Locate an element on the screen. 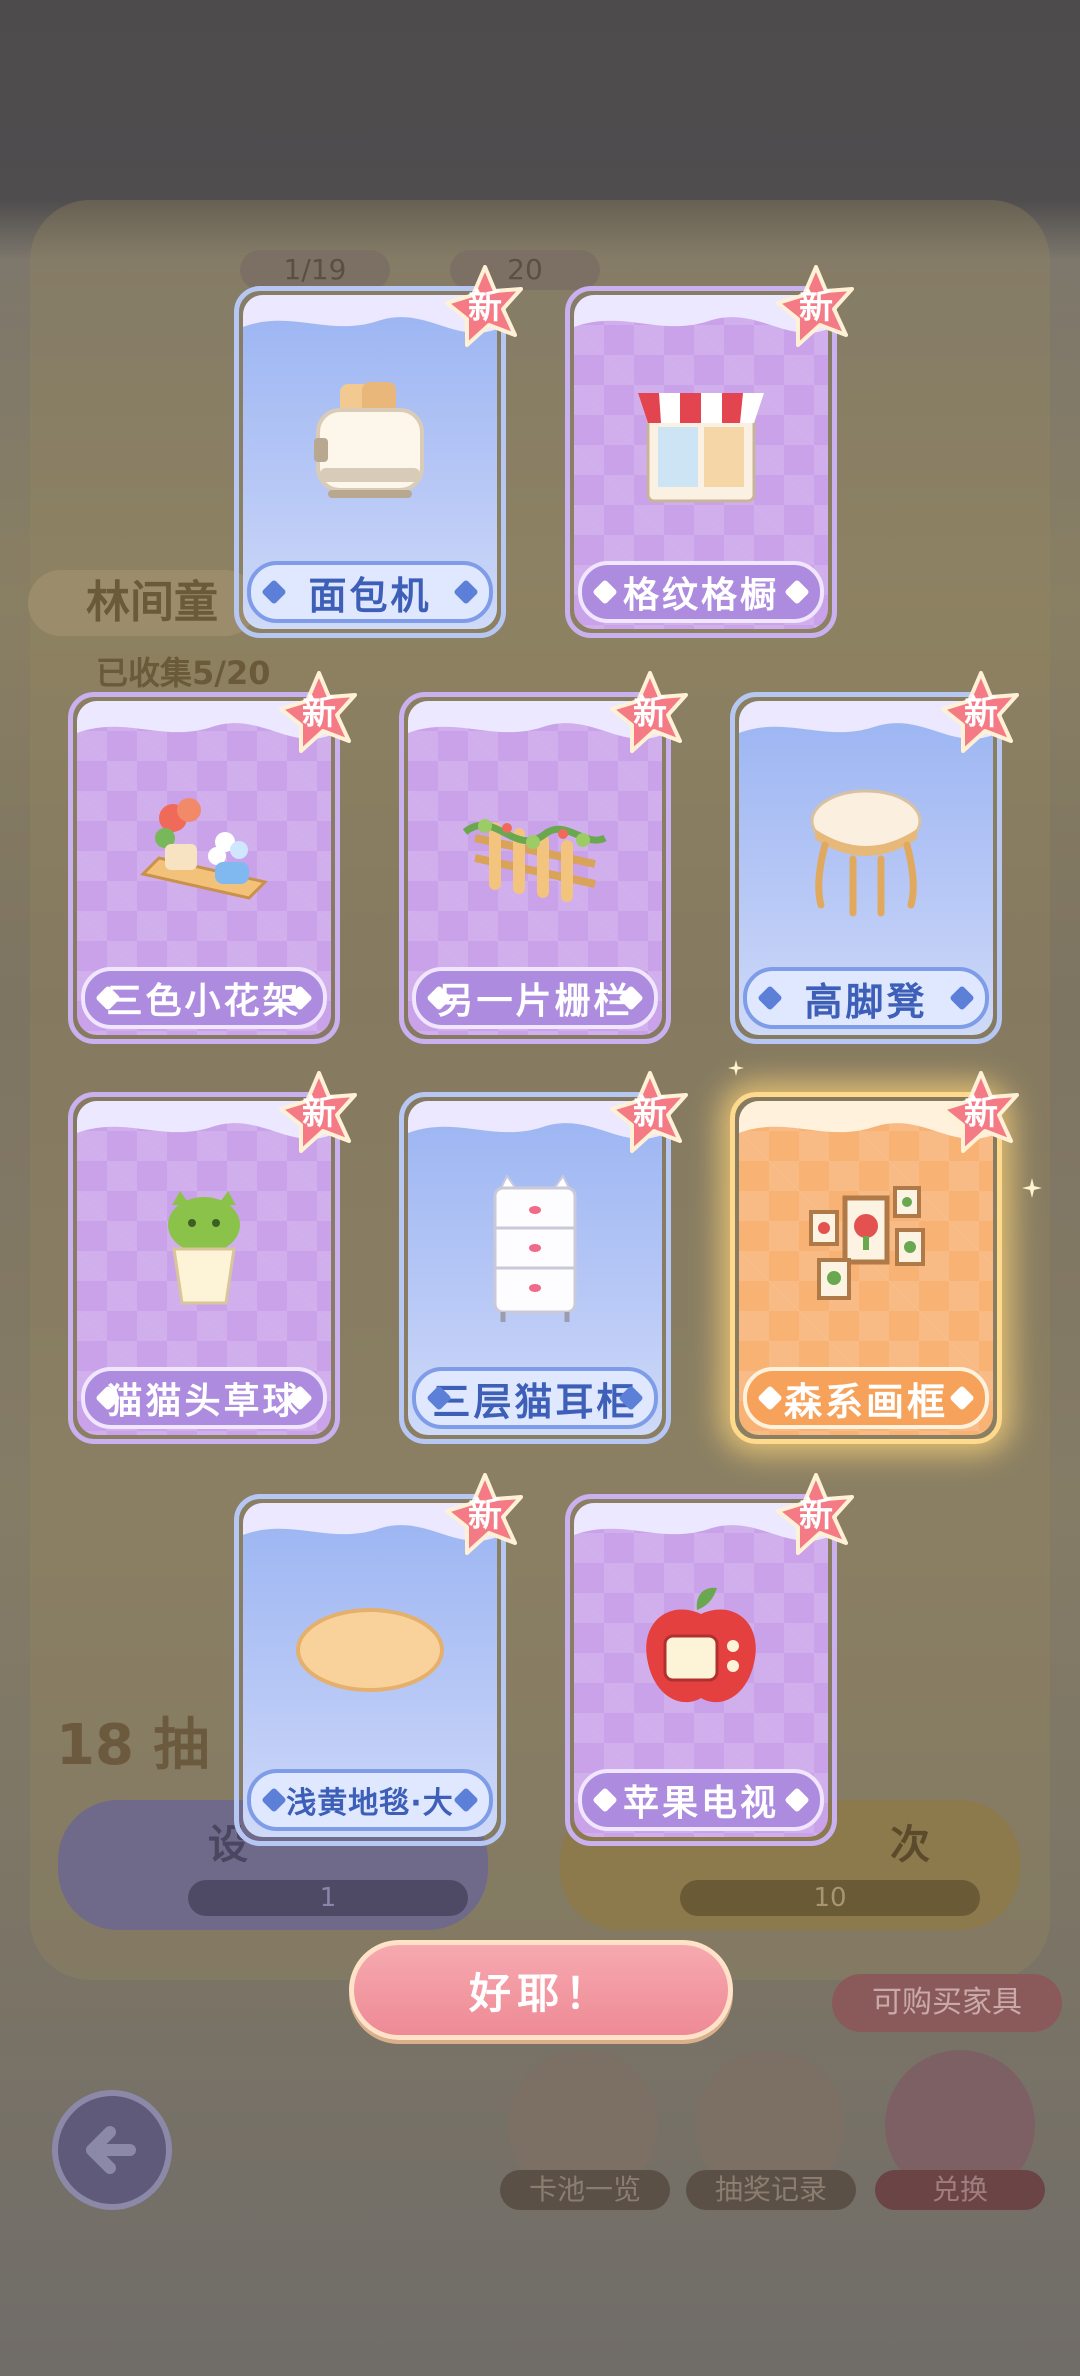 Image resolution: width=1080 pixels, height=2376 pixels. card-label: 苹果电视 is located at coordinates (701, 1800).